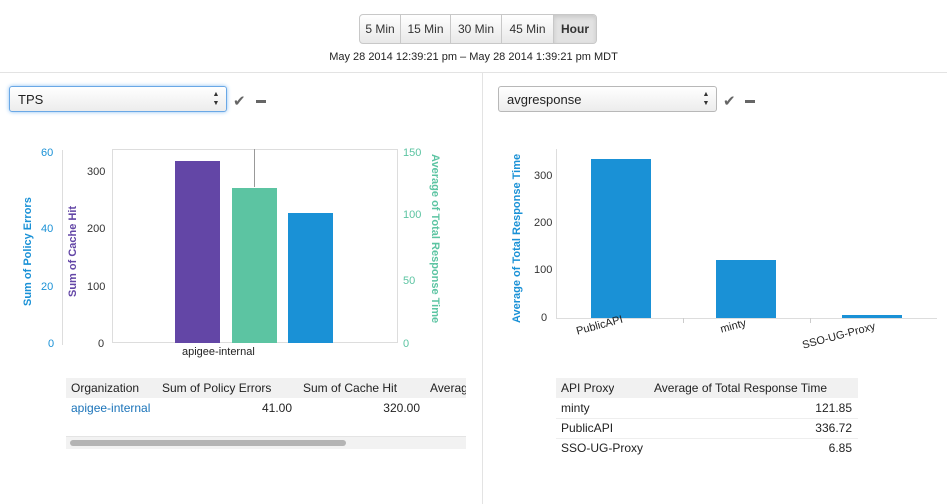 The height and width of the screenshot is (504, 947). What do you see at coordinates (448, 388) in the screenshot?
I see `col-avg-response-header: Averag` at bounding box center [448, 388].